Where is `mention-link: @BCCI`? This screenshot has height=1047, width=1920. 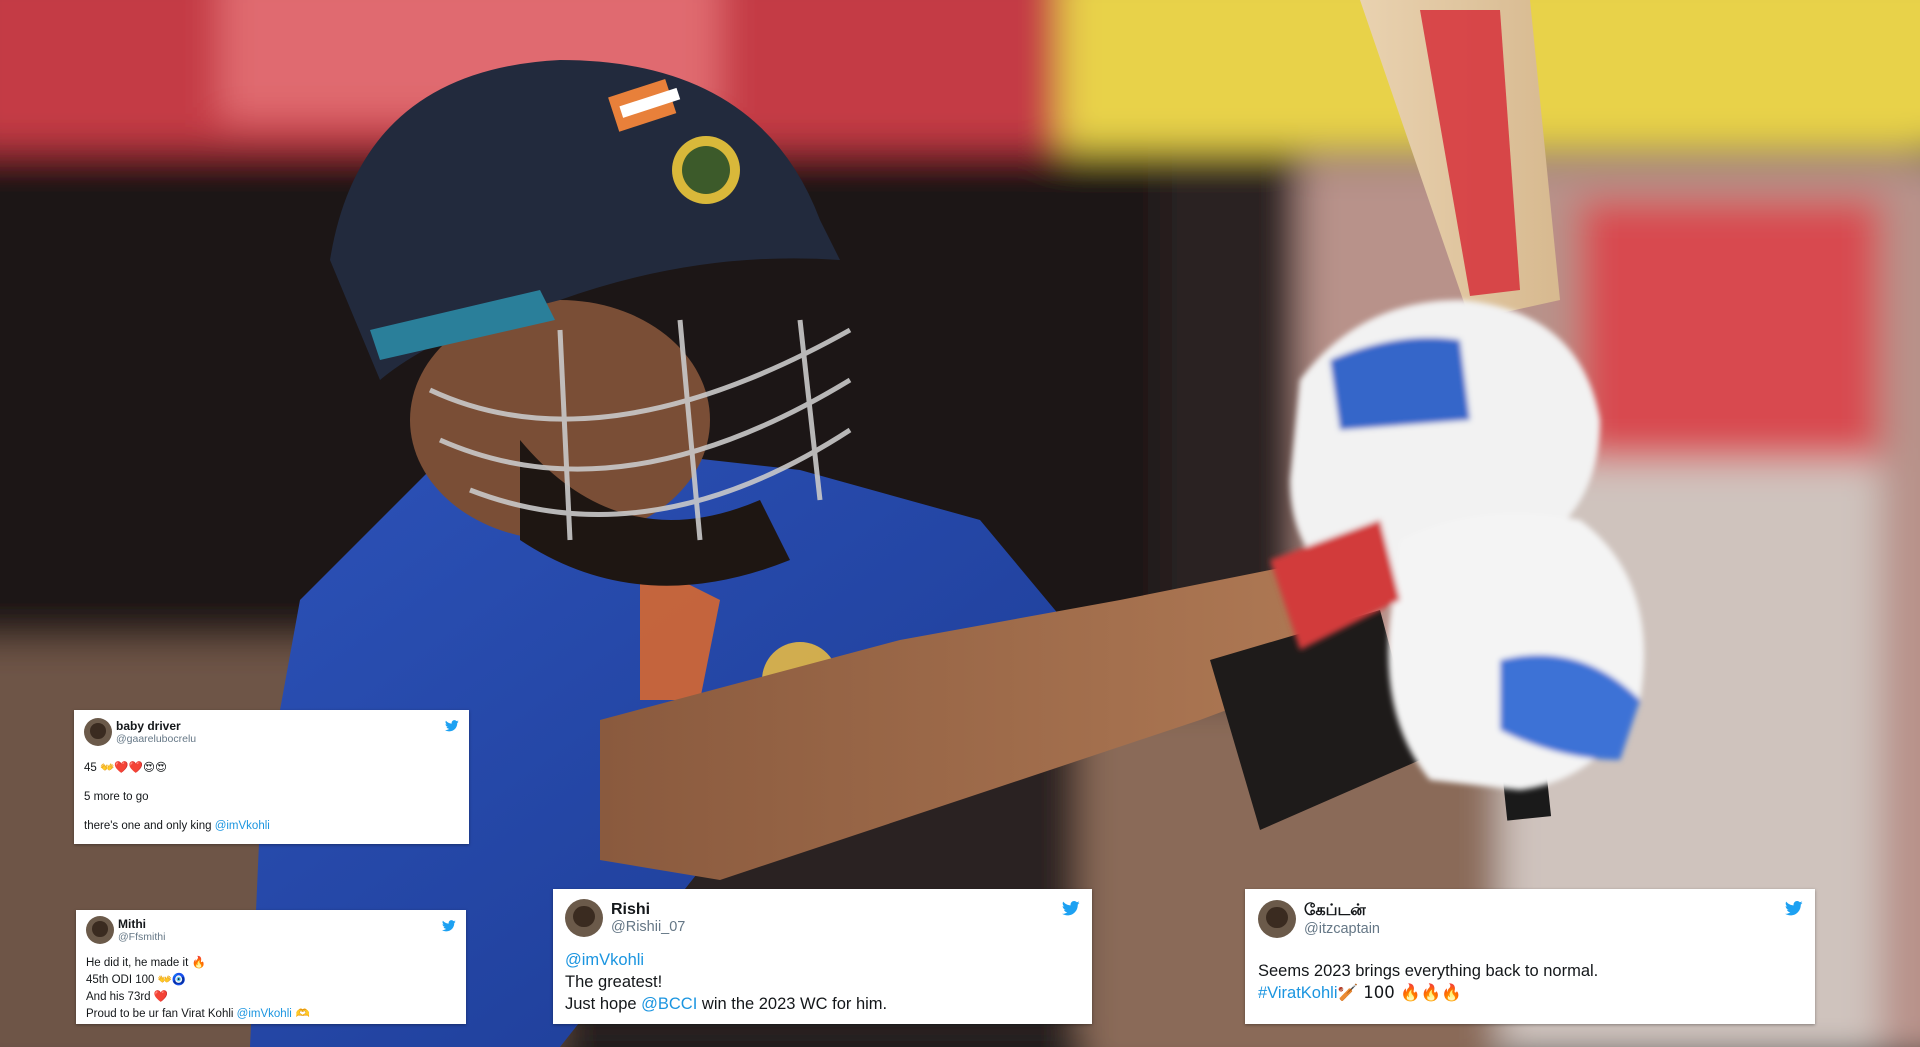
mention-link: @BCCI is located at coordinates (669, 1004).